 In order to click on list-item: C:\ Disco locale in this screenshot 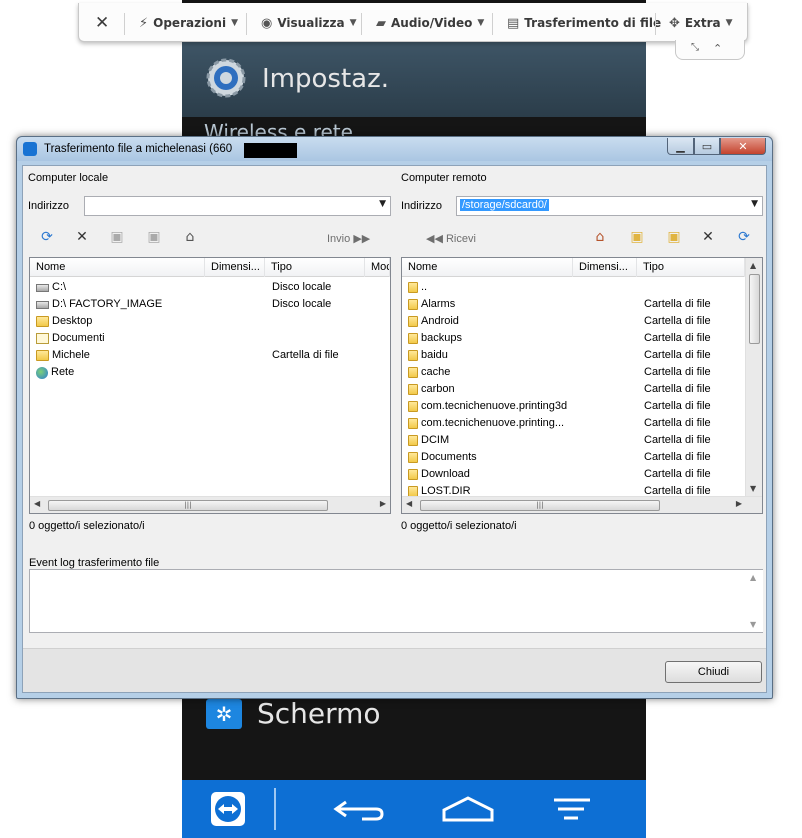, I will do `click(210, 287)`.